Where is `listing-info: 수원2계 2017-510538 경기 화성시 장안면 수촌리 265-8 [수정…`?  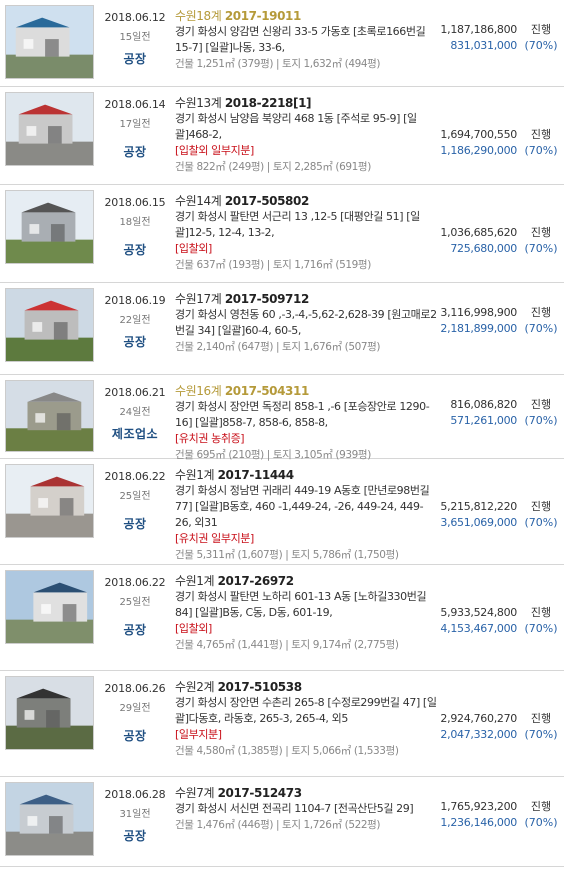
listing-info: 수원2계 2017-510538 경기 화성시 장안면 수촌리 265-8 [수정… is located at coordinates (306, 719).